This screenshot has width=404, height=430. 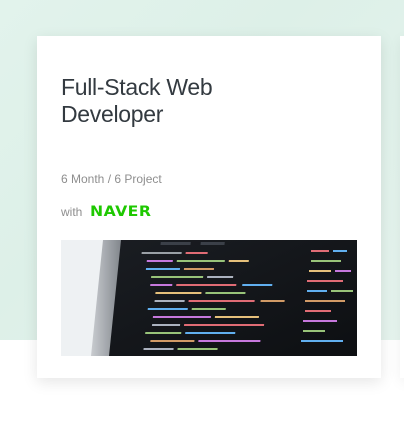 I want to click on course-duration: 6 Month / 6 Project, so click(x=111, y=179).